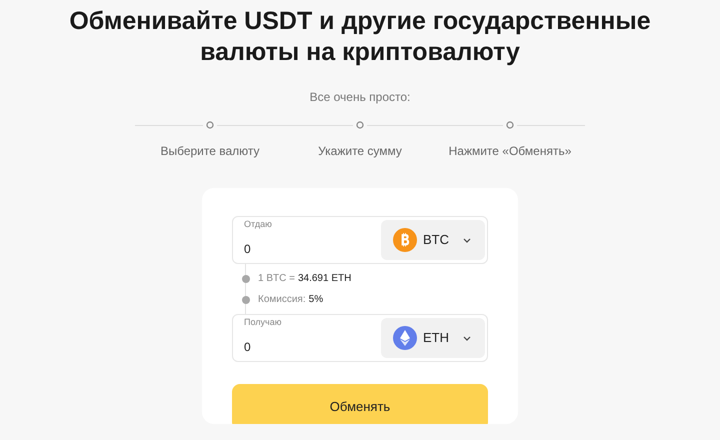  I want to click on ethereum-coin-icon, so click(405, 338).